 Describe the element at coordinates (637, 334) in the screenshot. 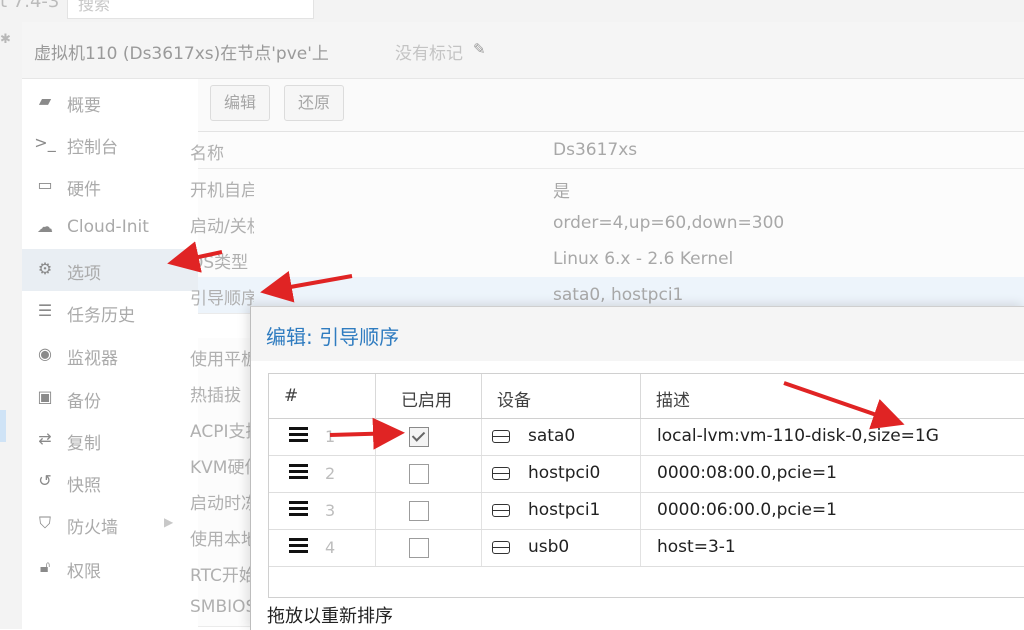

I see `dialog-header: 编辑: 引导顺序` at that location.